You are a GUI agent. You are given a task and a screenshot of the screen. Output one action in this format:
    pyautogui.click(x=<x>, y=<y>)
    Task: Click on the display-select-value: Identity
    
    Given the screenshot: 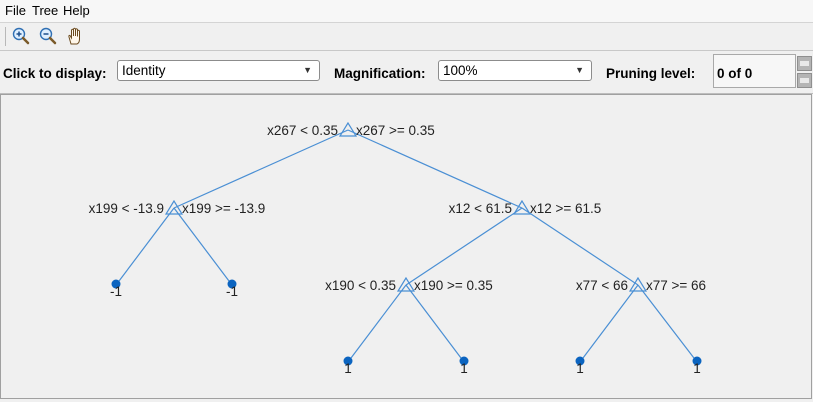 What is the action you would take?
    pyautogui.click(x=144, y=70)
    